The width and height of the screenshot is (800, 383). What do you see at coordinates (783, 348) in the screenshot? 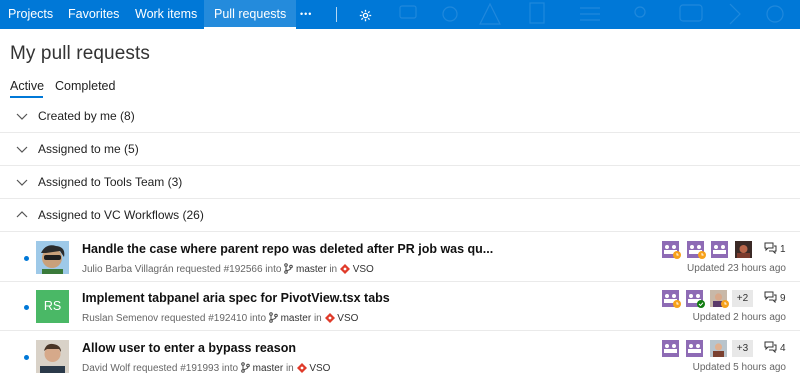
I see `comment-count-value: 4` at bounding box center [783, 348].